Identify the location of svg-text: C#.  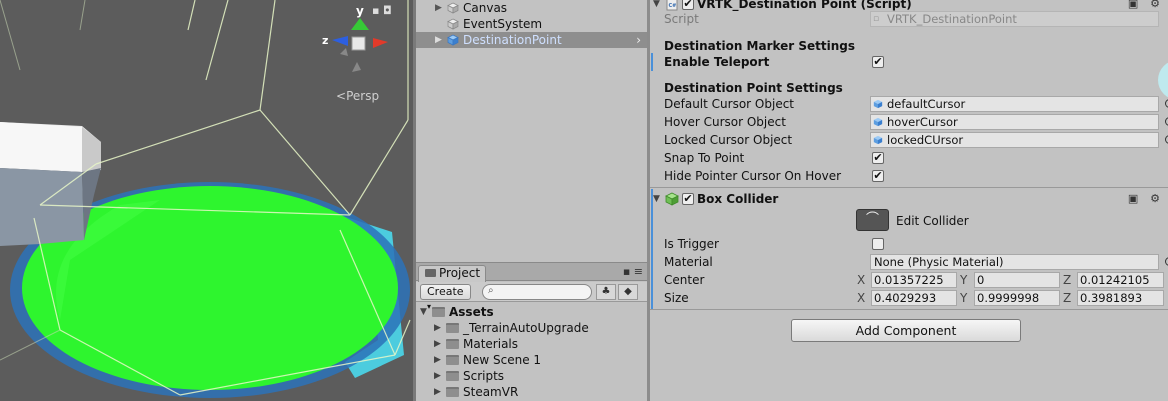
(673, 6).